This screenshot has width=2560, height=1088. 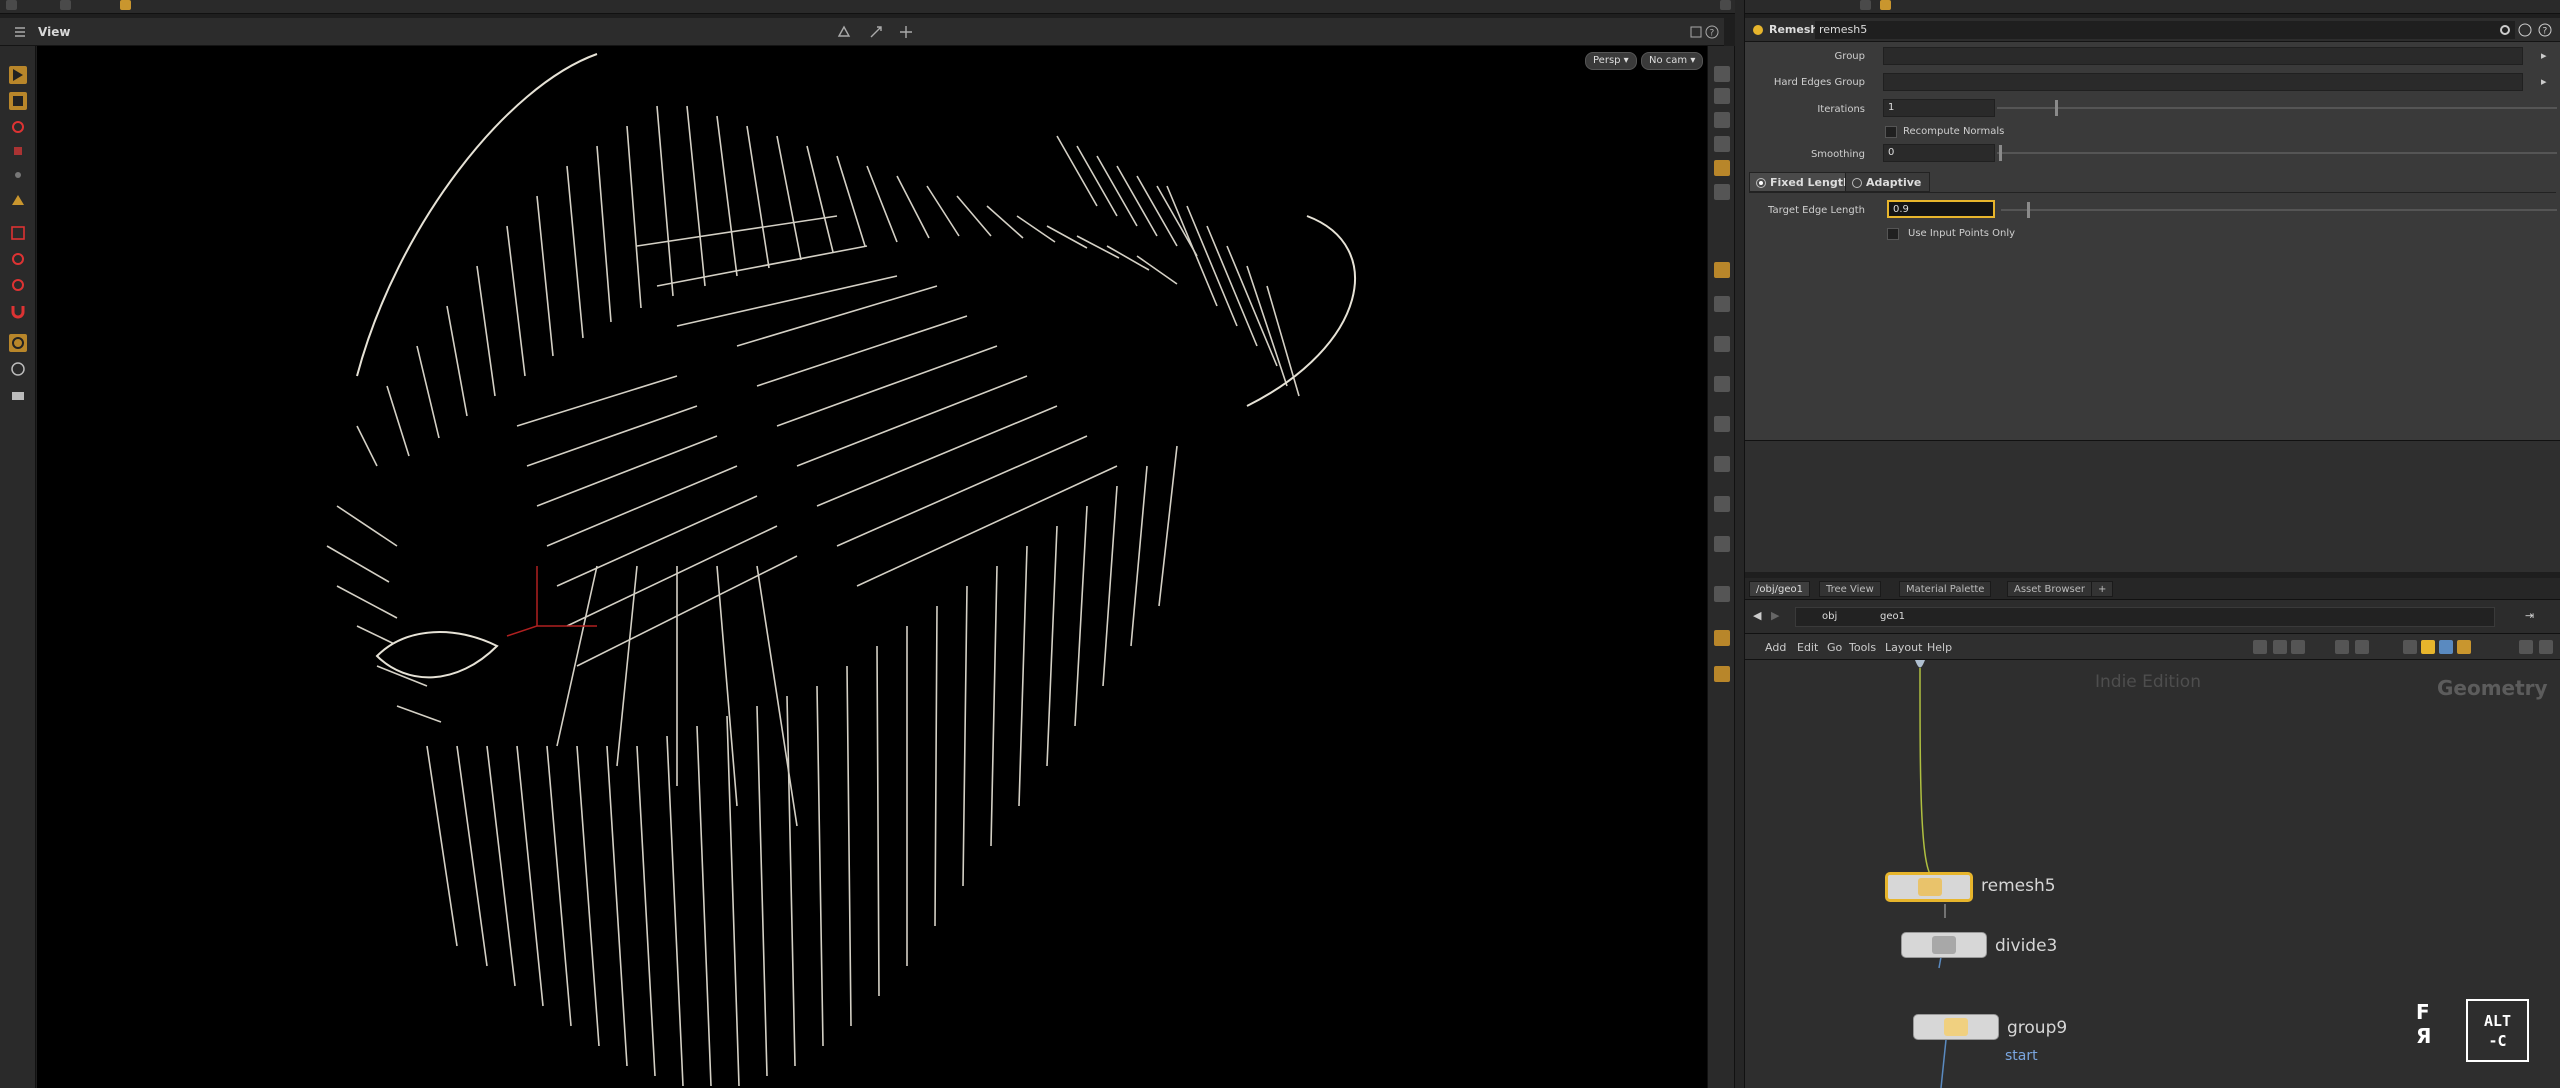 What do you see at coordinates (1722, 74) in the screenshot?
I see `eye-icon` at bounding box center [1722, 74].